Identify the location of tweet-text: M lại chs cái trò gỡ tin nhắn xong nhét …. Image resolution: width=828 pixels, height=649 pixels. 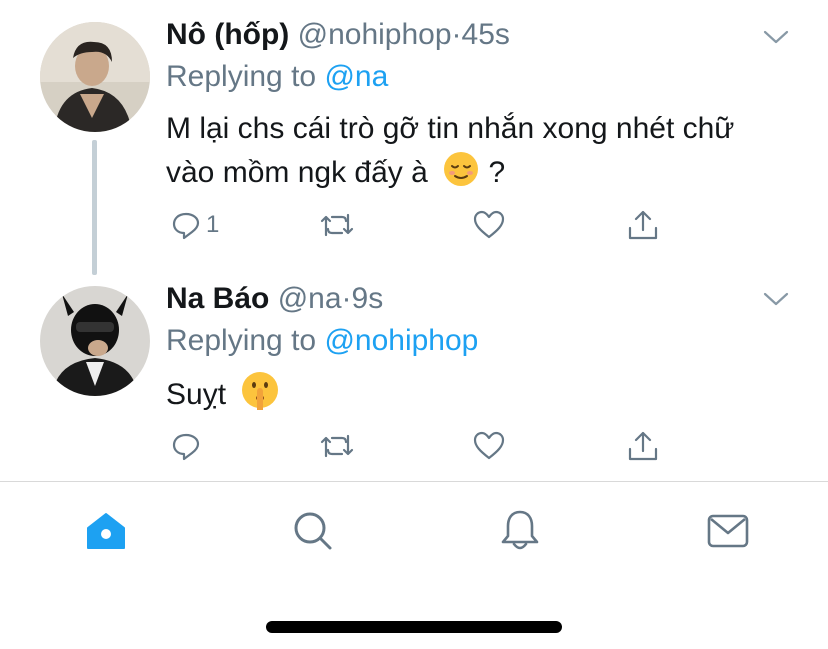
(486, 151).